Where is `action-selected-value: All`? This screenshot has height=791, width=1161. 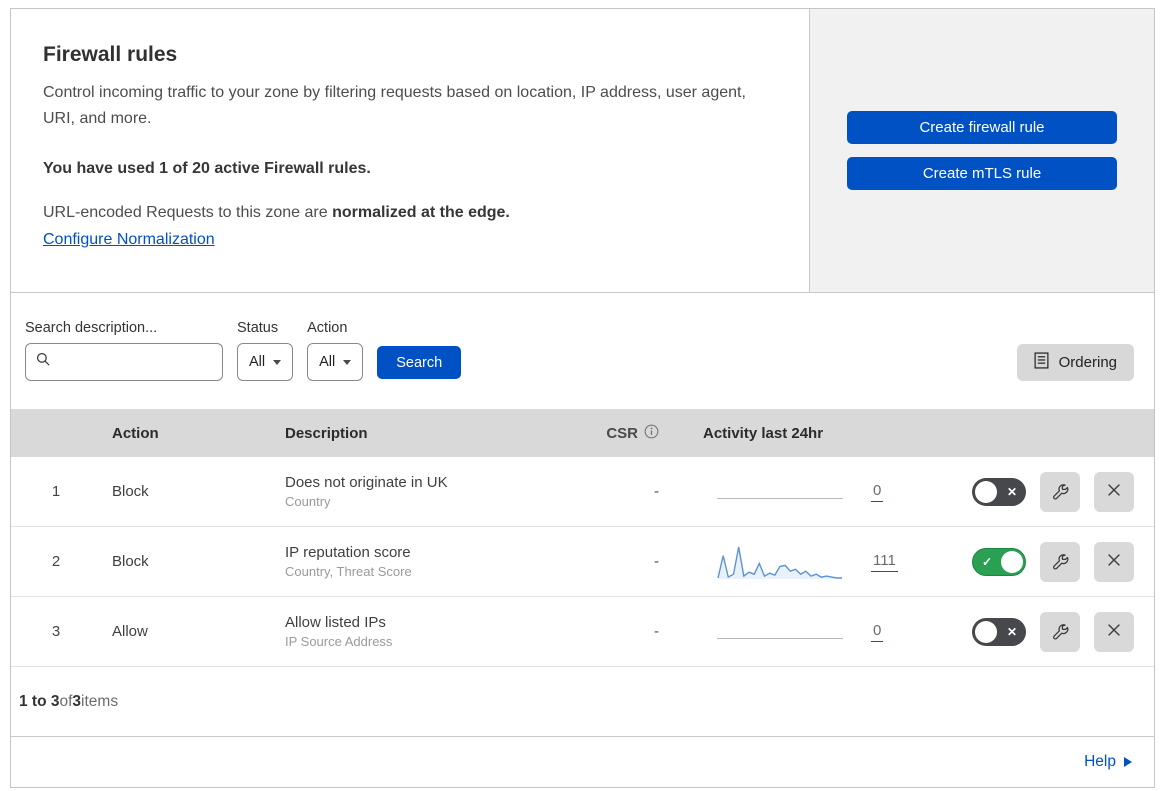
action-selected-value: All is located at coordinates (327, 362).